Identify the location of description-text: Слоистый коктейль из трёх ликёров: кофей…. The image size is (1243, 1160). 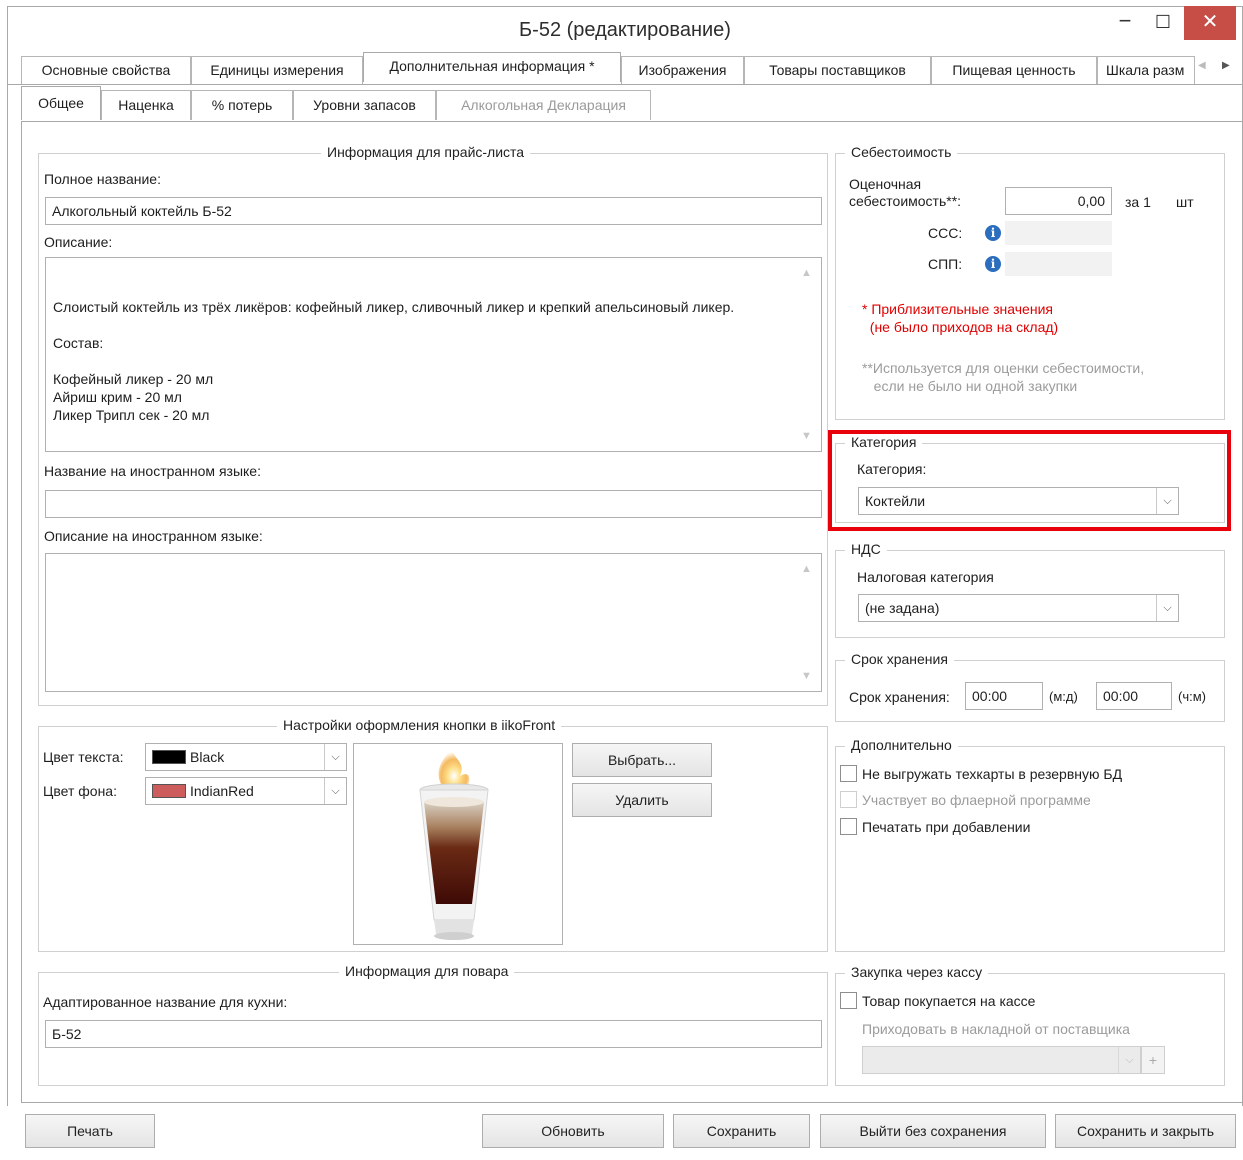
(394, 361).